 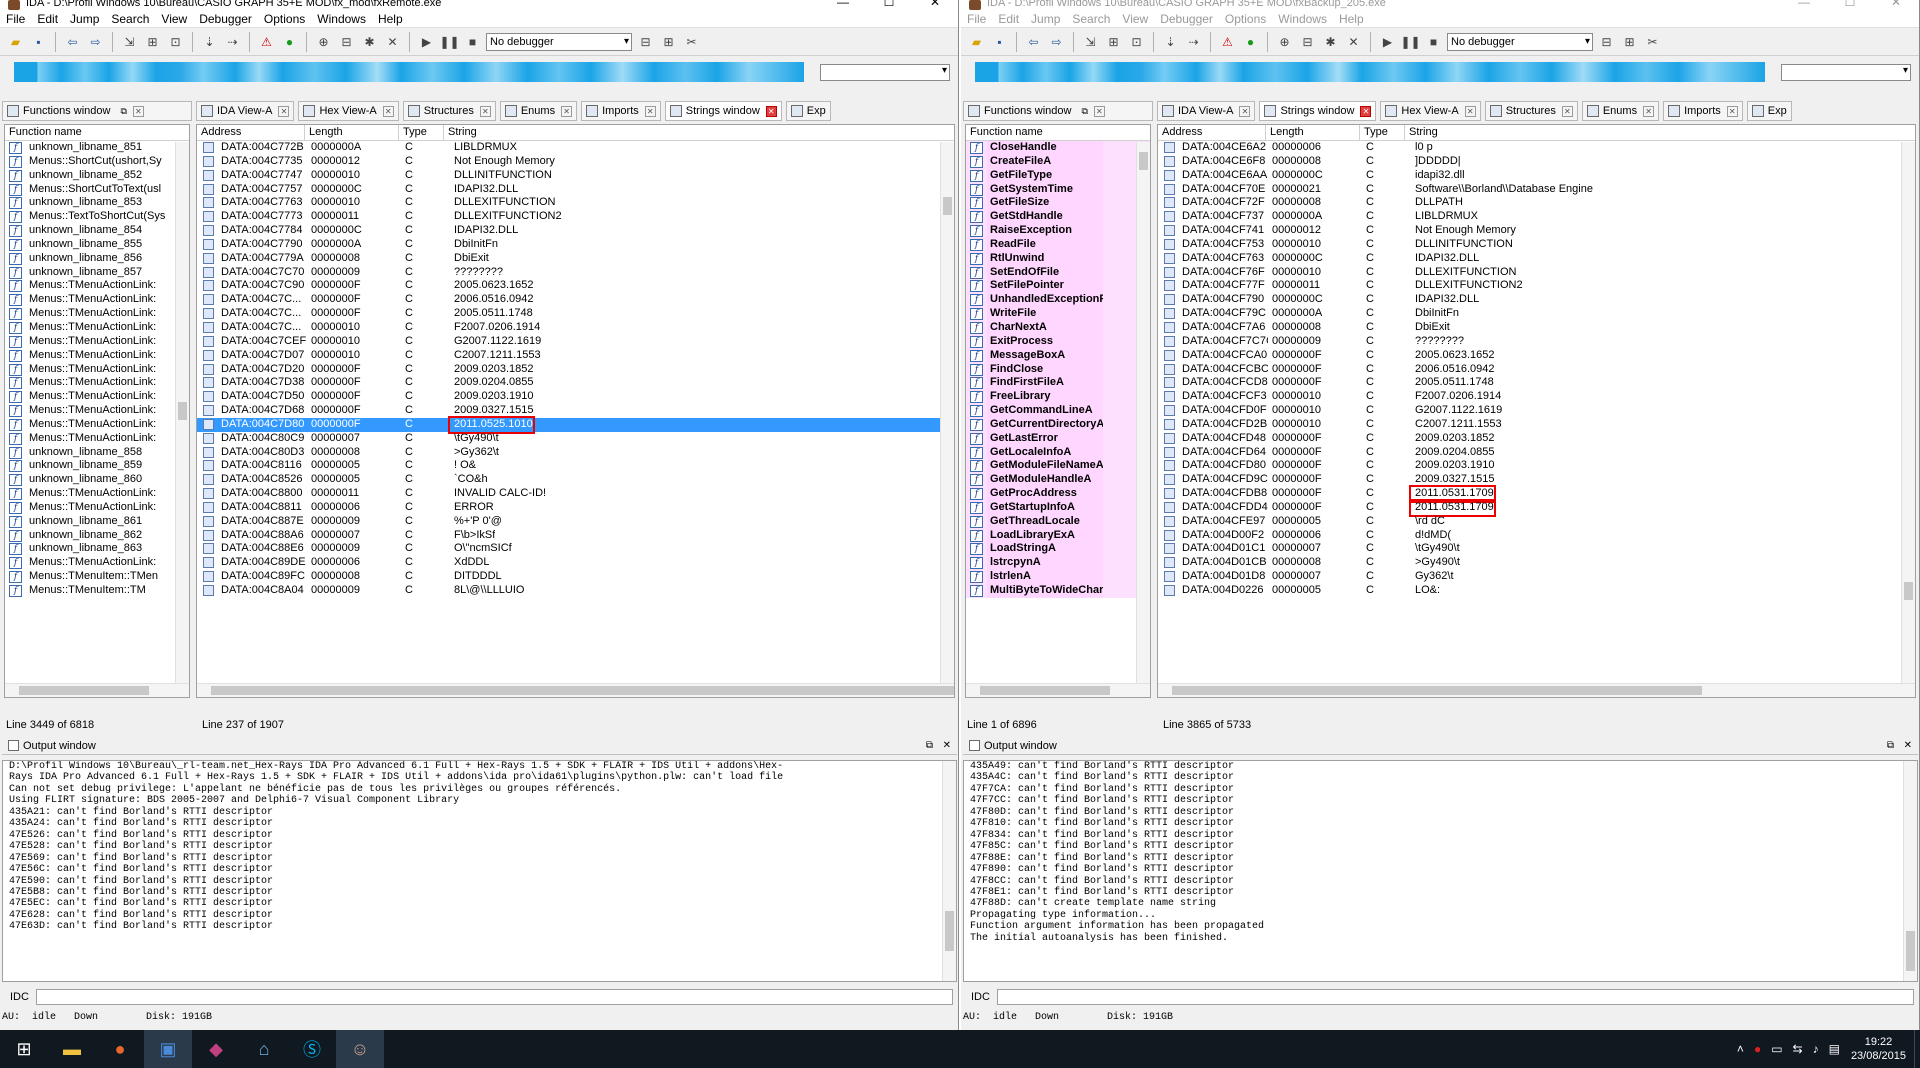 What do you see at coordinates (97, 231) in the screenshot?
I see `function-row: f unknown_libname_854` at bounding box center [97, 231].